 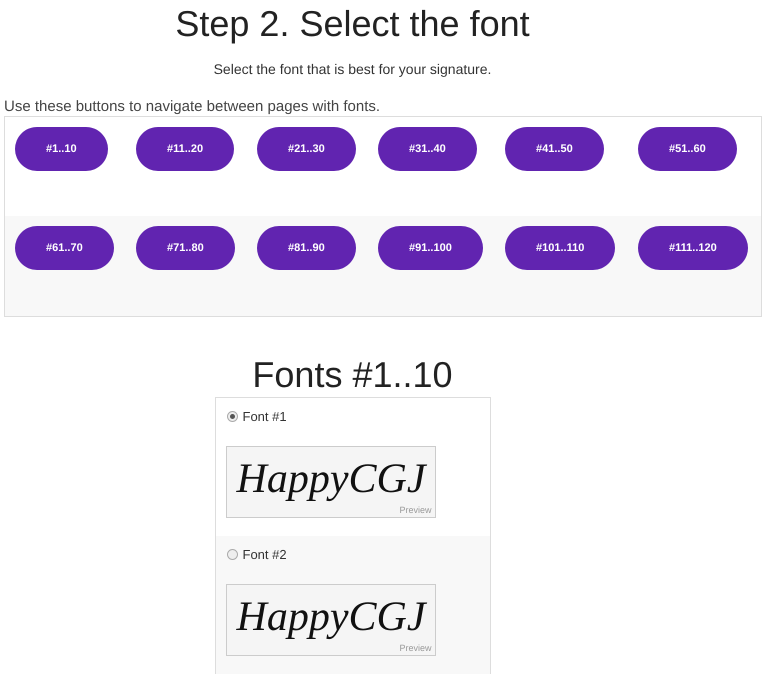 What do you see at coordinates (185, 248) in the screenshot?
I see `page-button: #71..80` at bounding box center [185, 248].